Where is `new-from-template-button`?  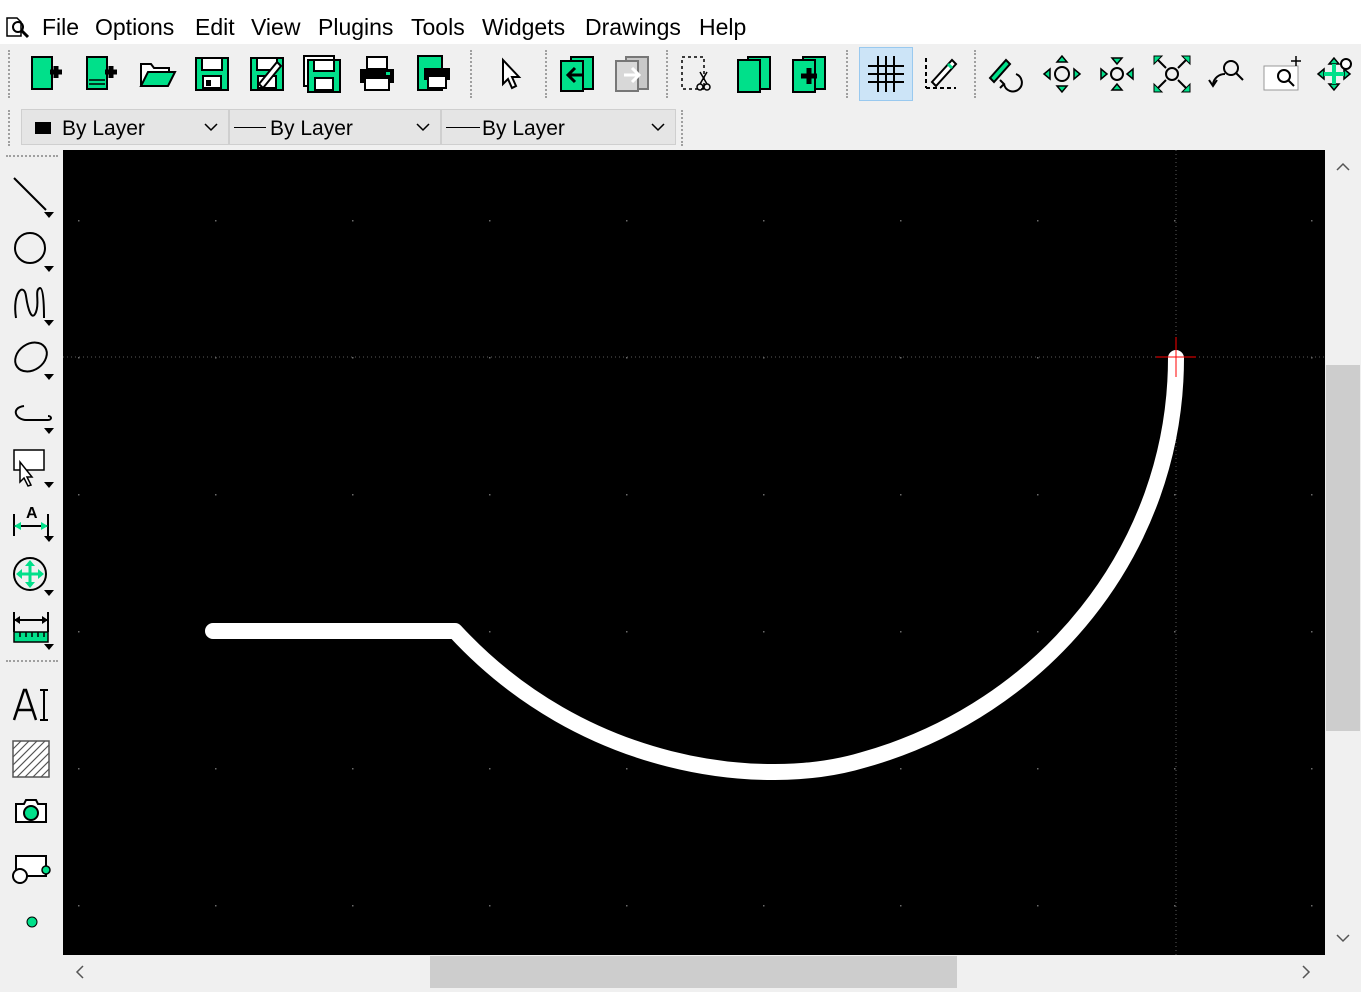
new-from-template-button is located at coordinates (101, 74).